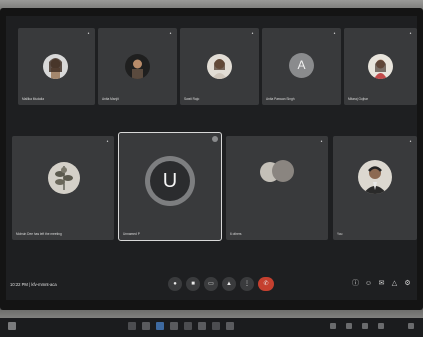 The image size is (423, 337). Describe the element at coordinates (321, 142) in the screenshot. I see `people-icon: •` at that location.